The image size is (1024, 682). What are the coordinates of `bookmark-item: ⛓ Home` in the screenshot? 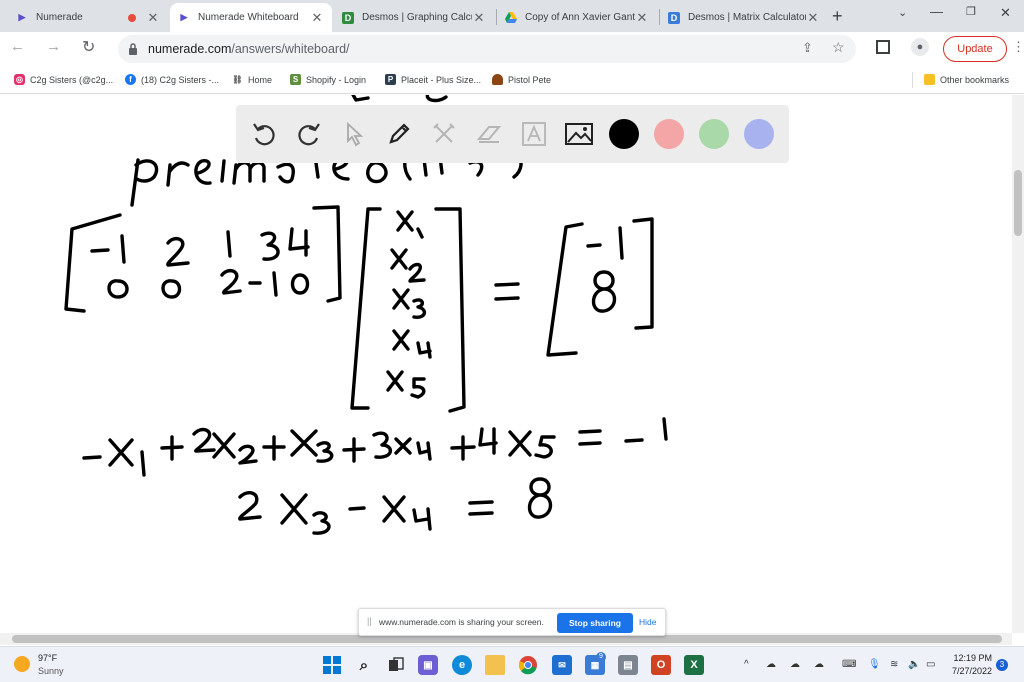 It's located at (252, 79).